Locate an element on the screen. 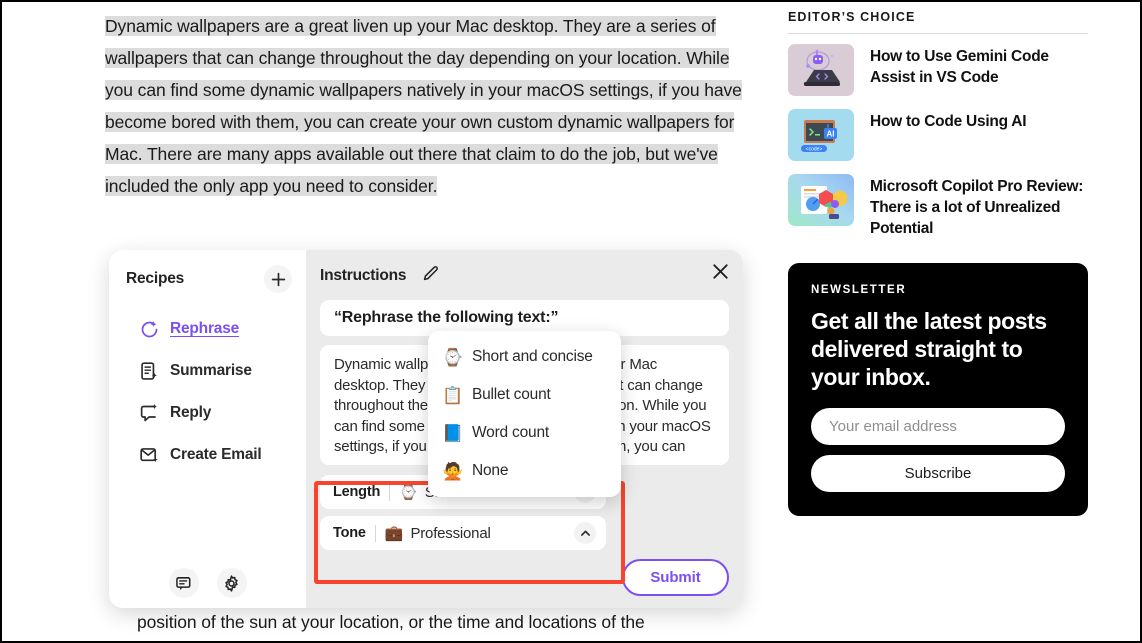 Image resolution: width=1142 pixels, height=643 pixels. blue-book-icon: 📘 is located at coordinates (453, 433).